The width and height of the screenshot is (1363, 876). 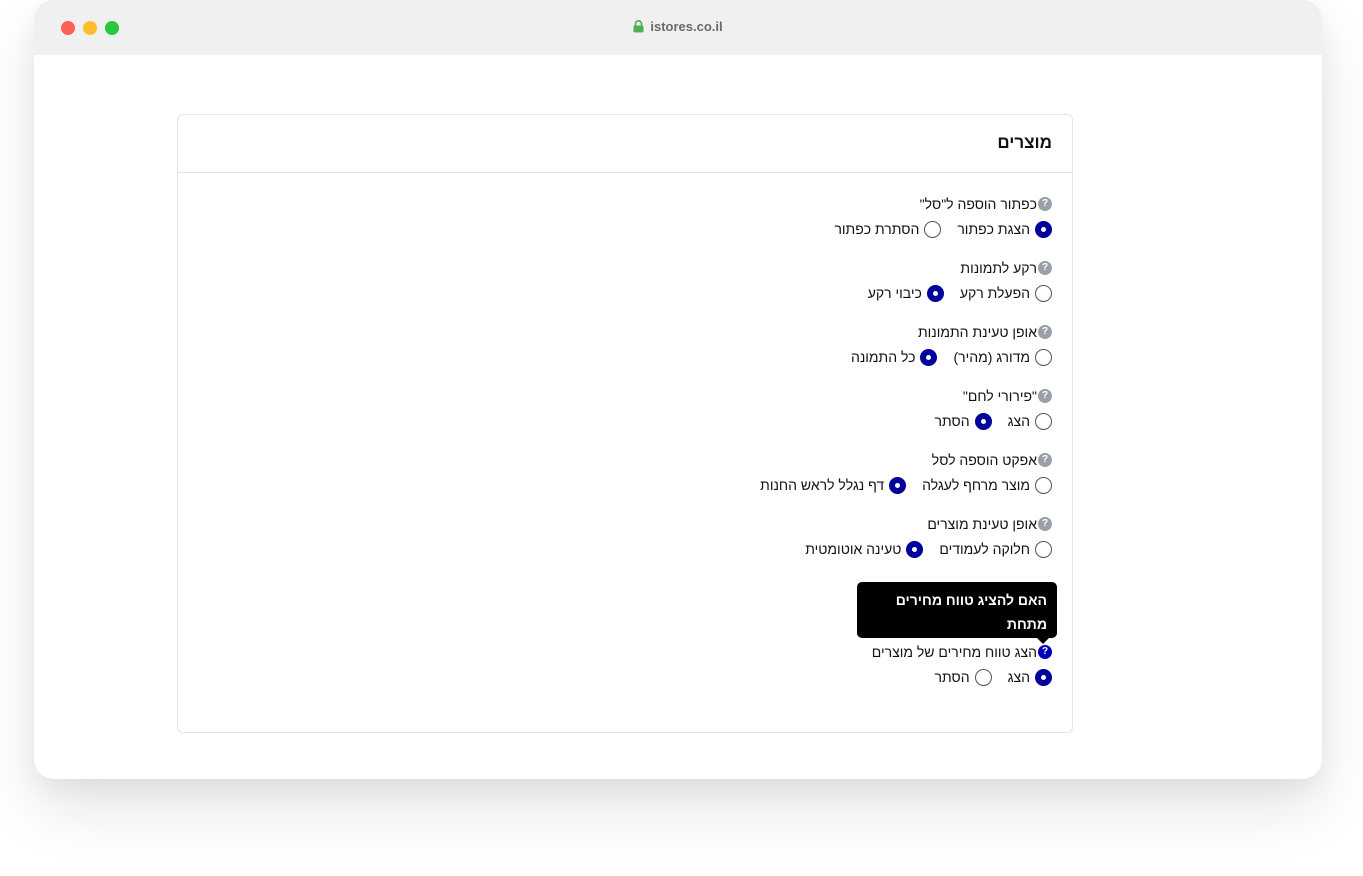 What do you see at coordinates (652, 204) in the screenshot?
I see `setting-label: ? כפתור הוספה ל"סל"` at bounding box center [652, 204].